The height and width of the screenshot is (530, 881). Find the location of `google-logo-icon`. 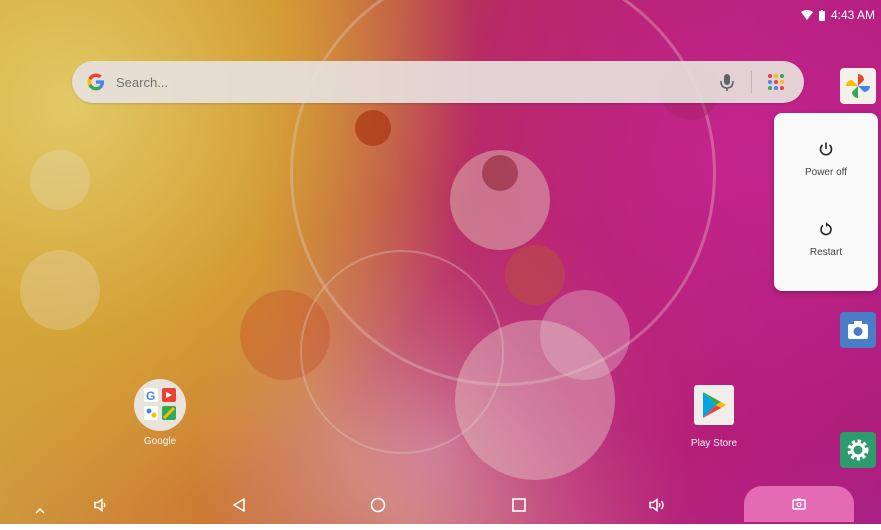

google-logo-icon is located at coordinates (96, 82).